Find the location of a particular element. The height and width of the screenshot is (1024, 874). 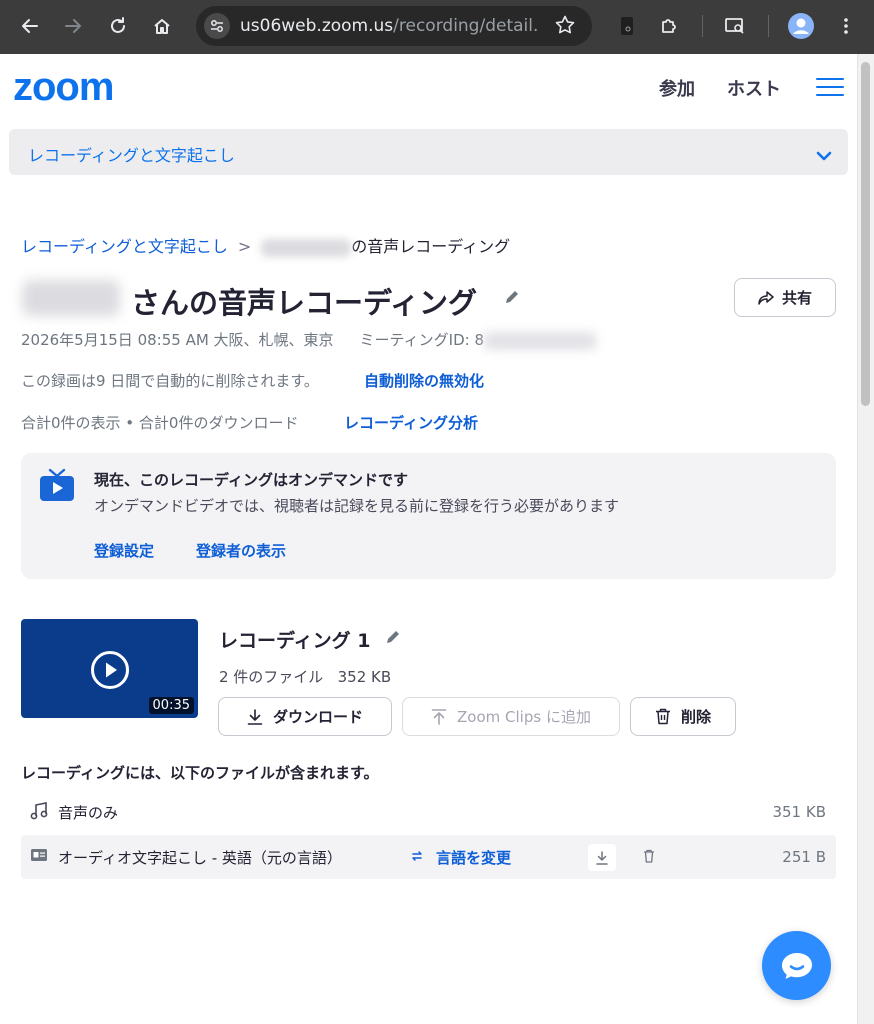

disable-auto-delete-link: 自動削除の無効化 is located at coordinates (424, 380).